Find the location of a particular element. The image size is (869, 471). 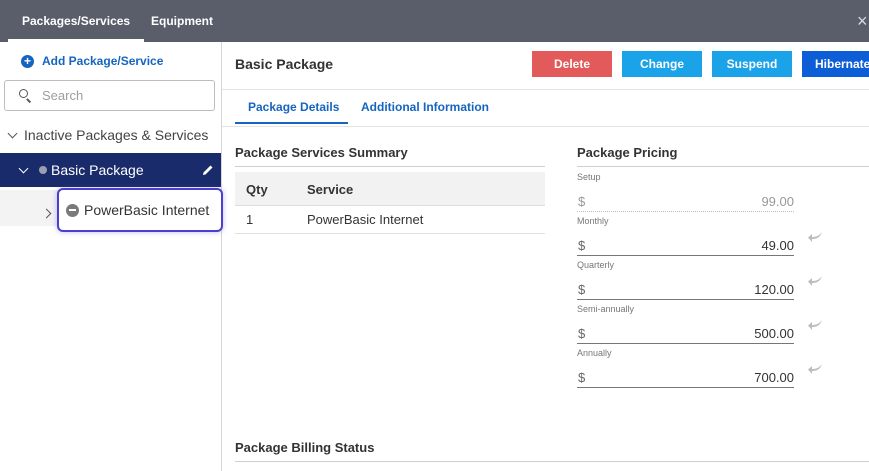

search-icon is located at coordinates (26, 95).